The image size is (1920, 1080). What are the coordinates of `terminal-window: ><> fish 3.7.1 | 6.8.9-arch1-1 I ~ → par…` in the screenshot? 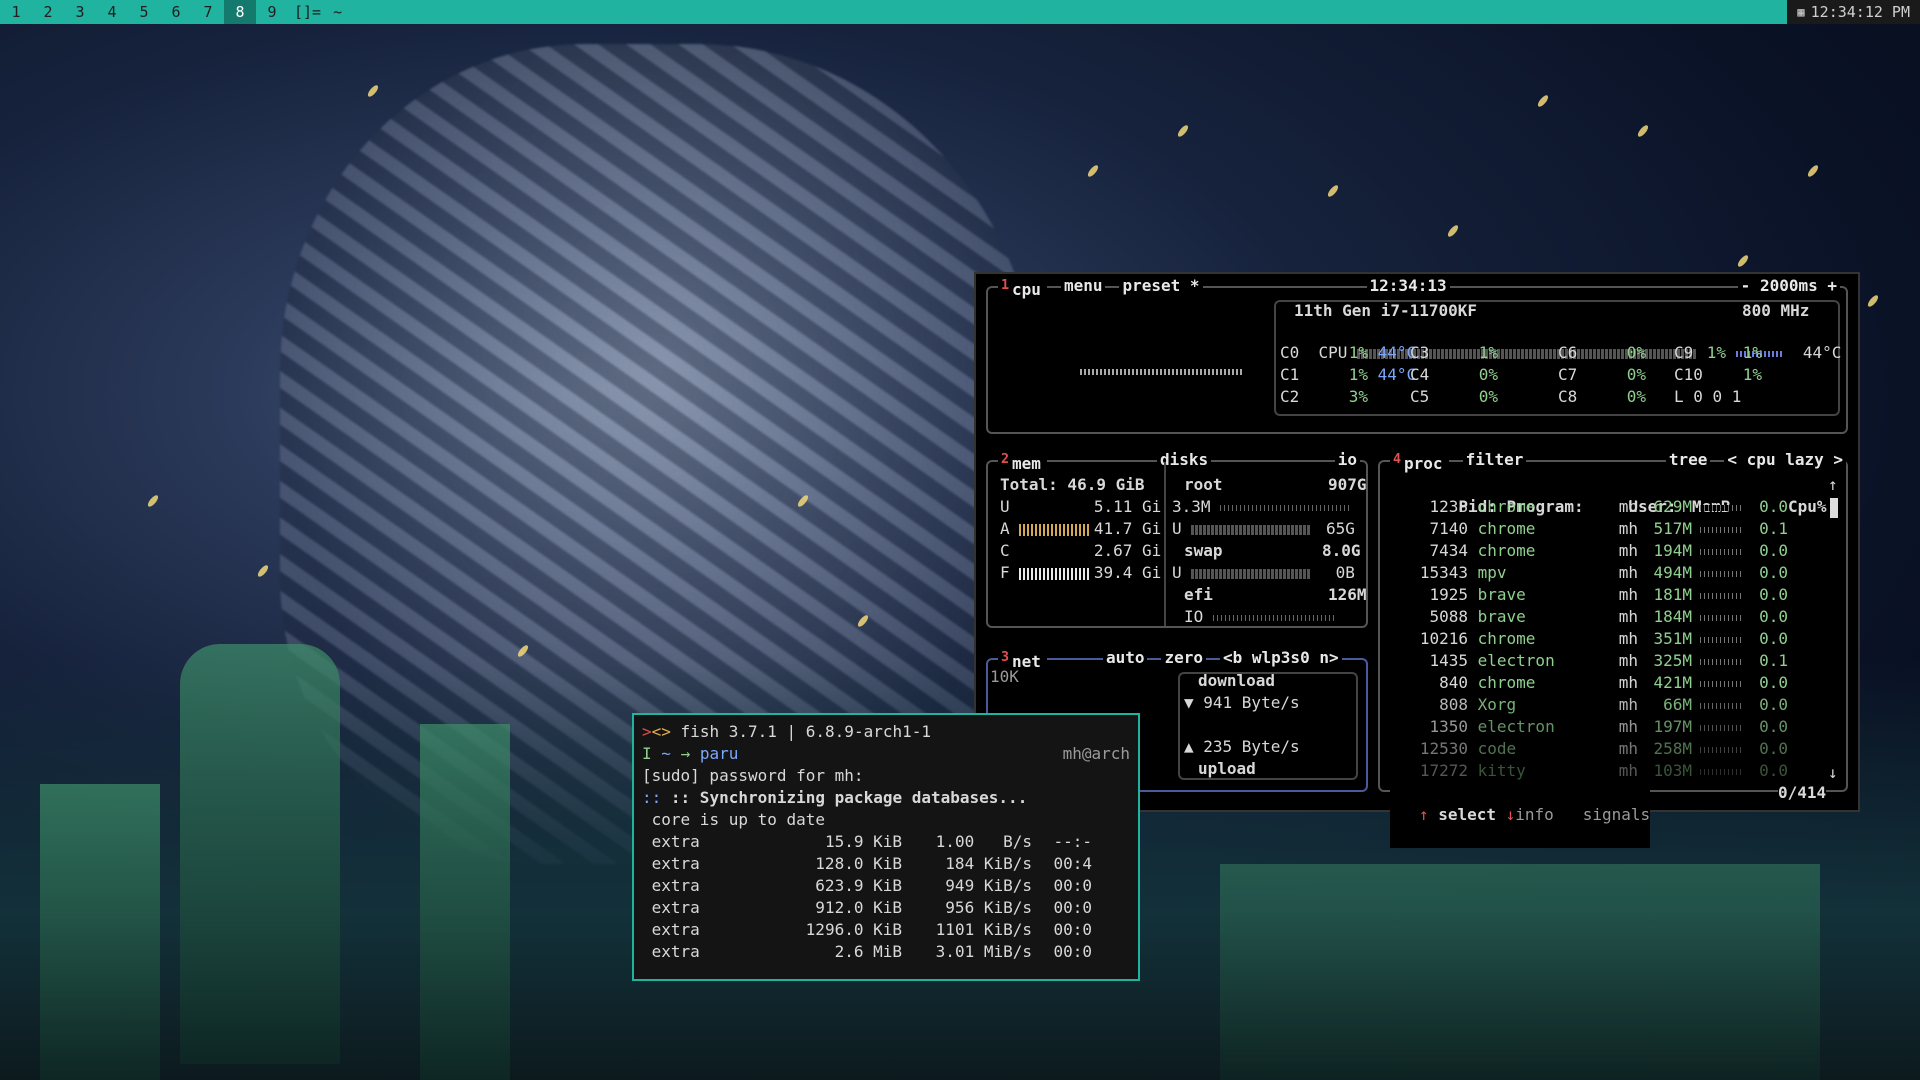 It's located at (886, 847).